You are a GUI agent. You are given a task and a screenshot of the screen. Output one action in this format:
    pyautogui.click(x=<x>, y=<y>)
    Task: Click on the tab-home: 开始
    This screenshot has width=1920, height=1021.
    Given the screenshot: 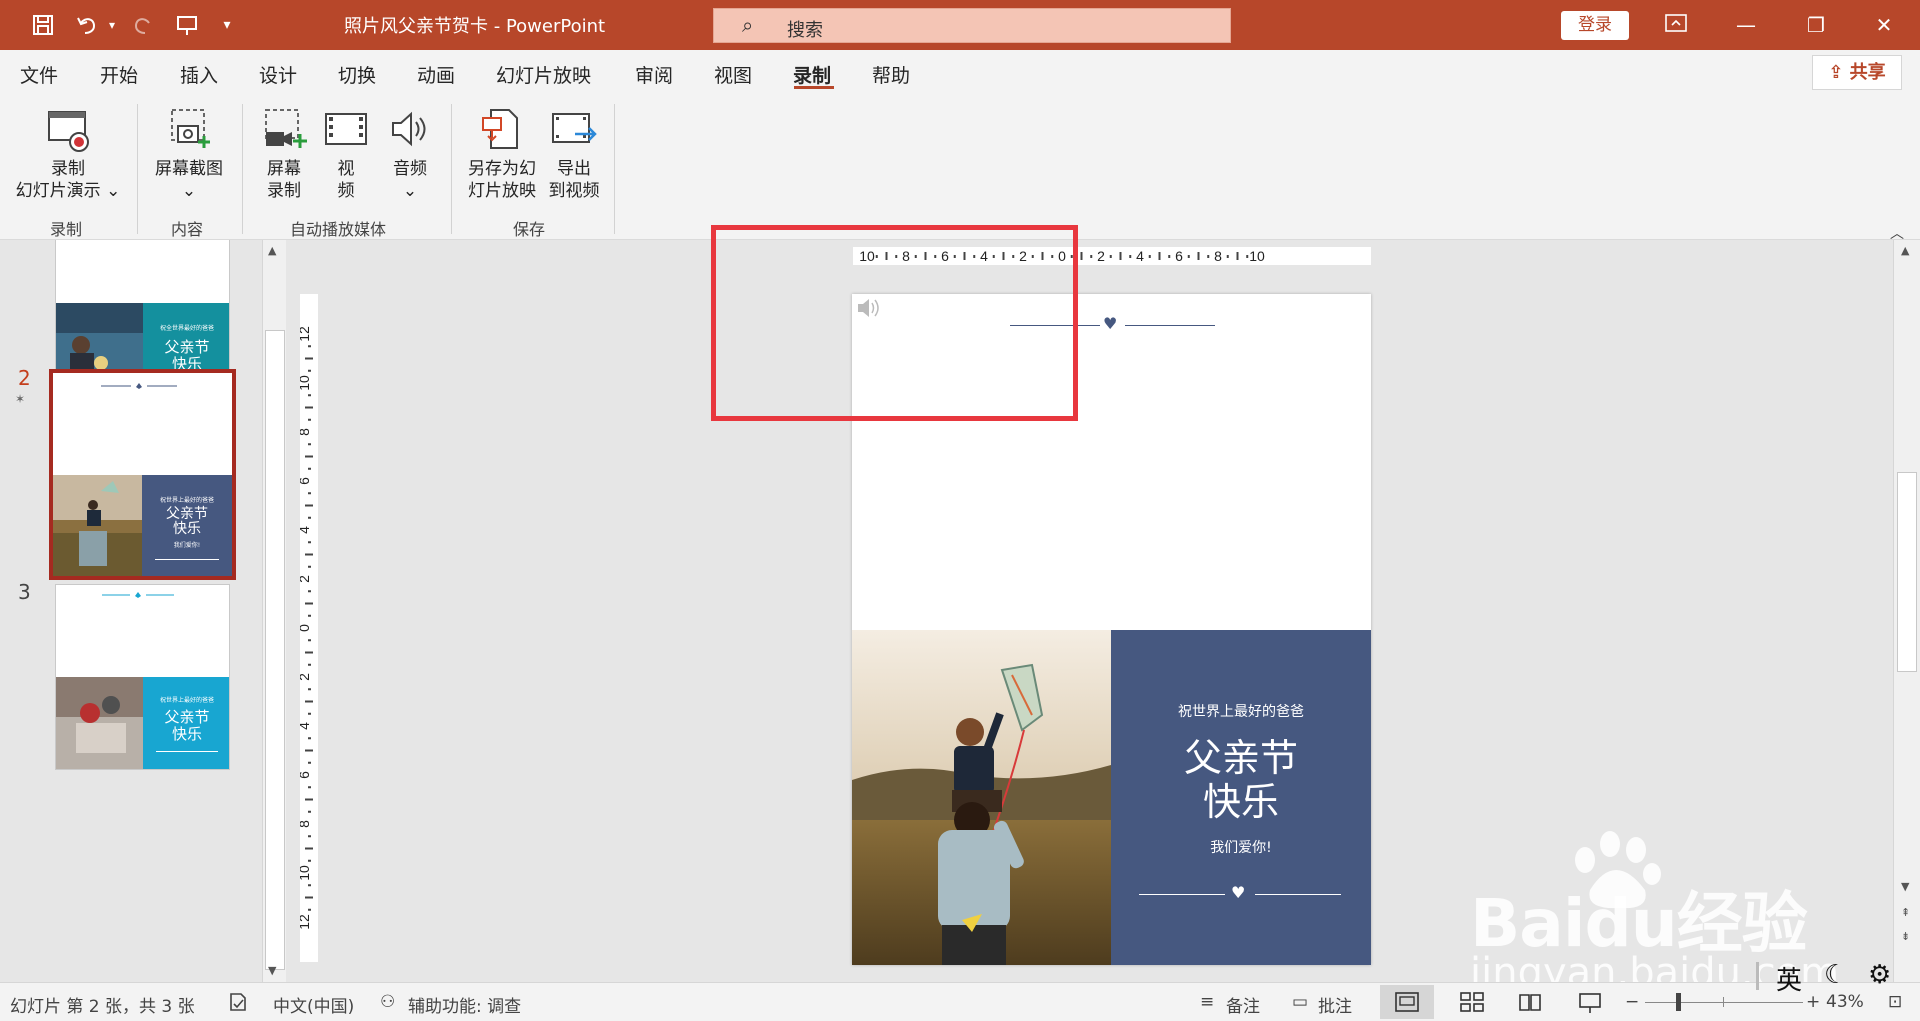 What is the action you would take?
    pyautogui.click(x=119, y=74)
    